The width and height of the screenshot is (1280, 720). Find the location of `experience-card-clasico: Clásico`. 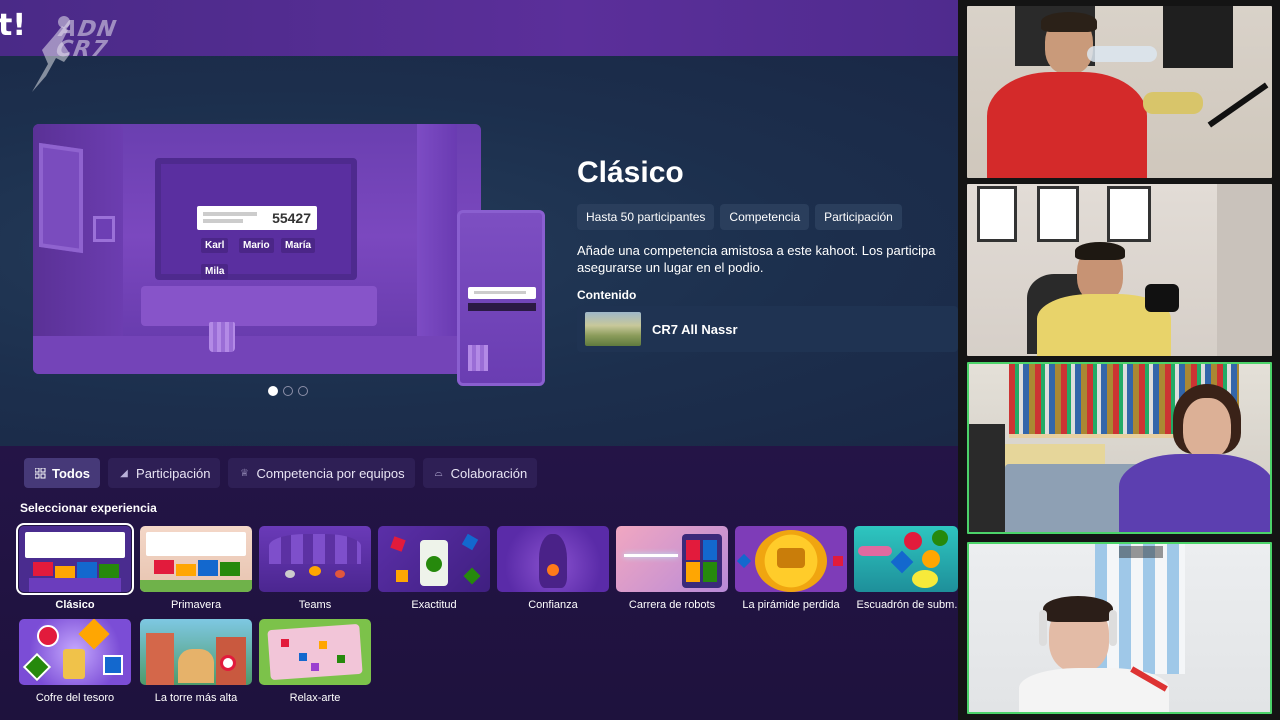

experience-card-clasico: Clásico is located at coordinates (75, 567).